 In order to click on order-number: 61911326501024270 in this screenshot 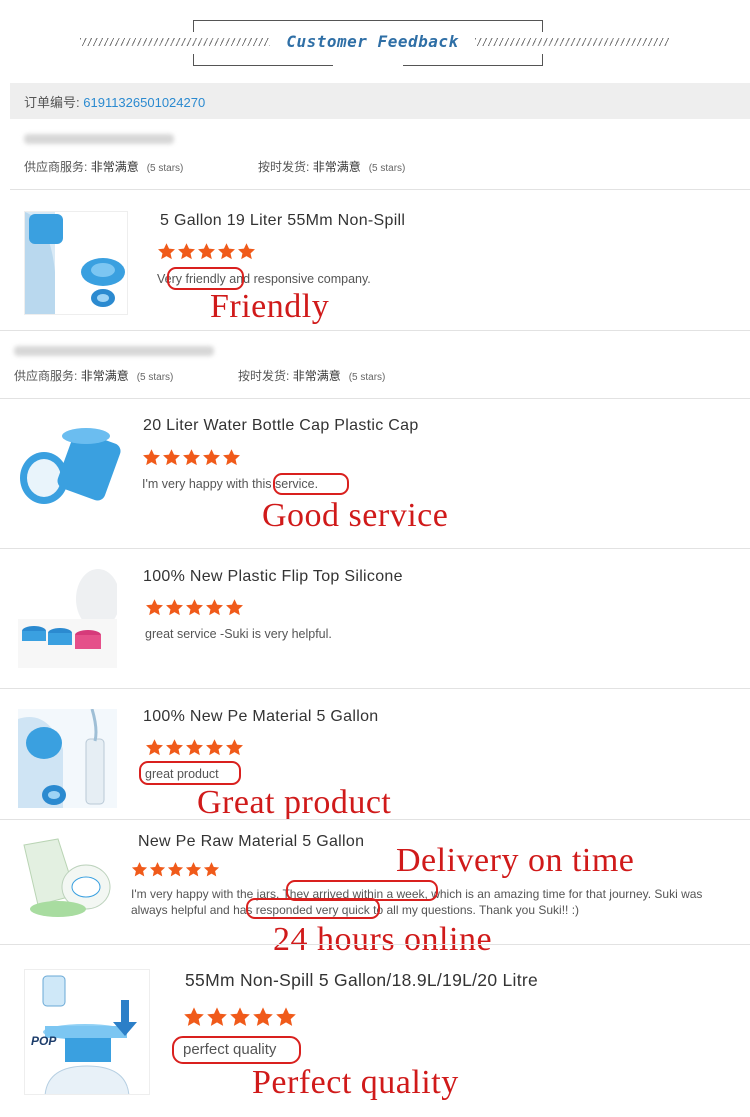, I will do `click(144, 102)`.